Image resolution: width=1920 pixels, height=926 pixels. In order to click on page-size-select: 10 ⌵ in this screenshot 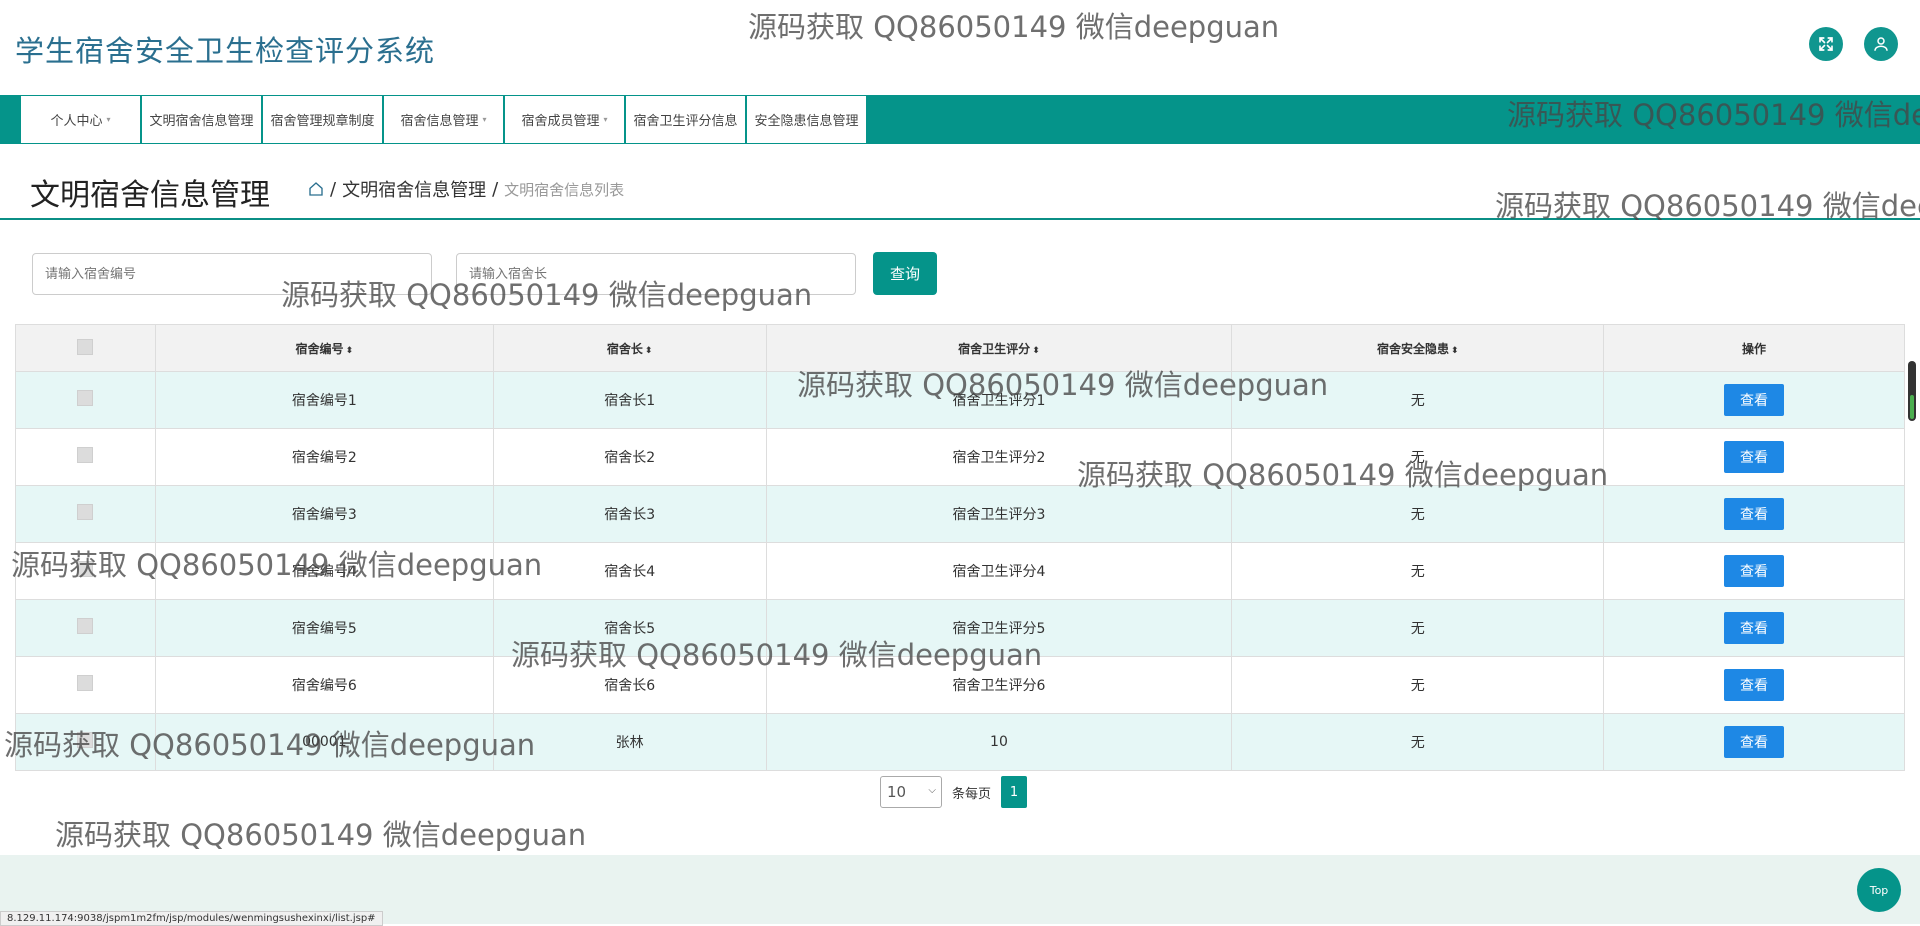, I will do `click(911, 792)`.